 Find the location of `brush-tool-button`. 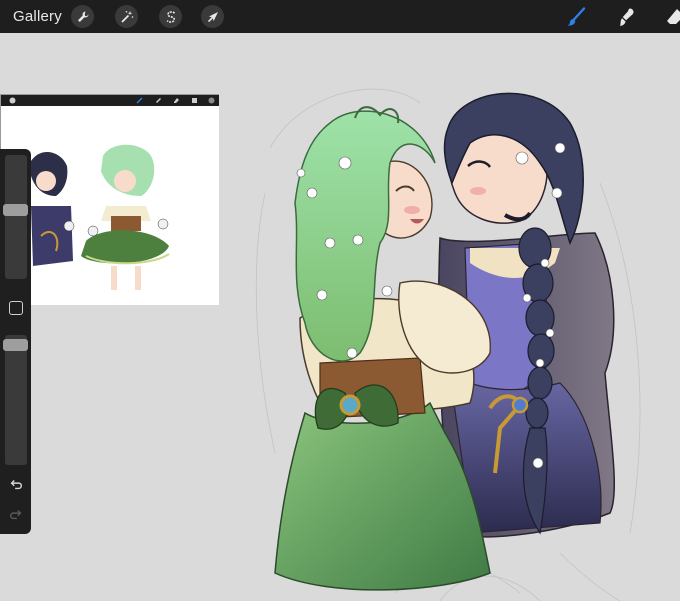

brush-tool-button is located at coordinates (576, 17).